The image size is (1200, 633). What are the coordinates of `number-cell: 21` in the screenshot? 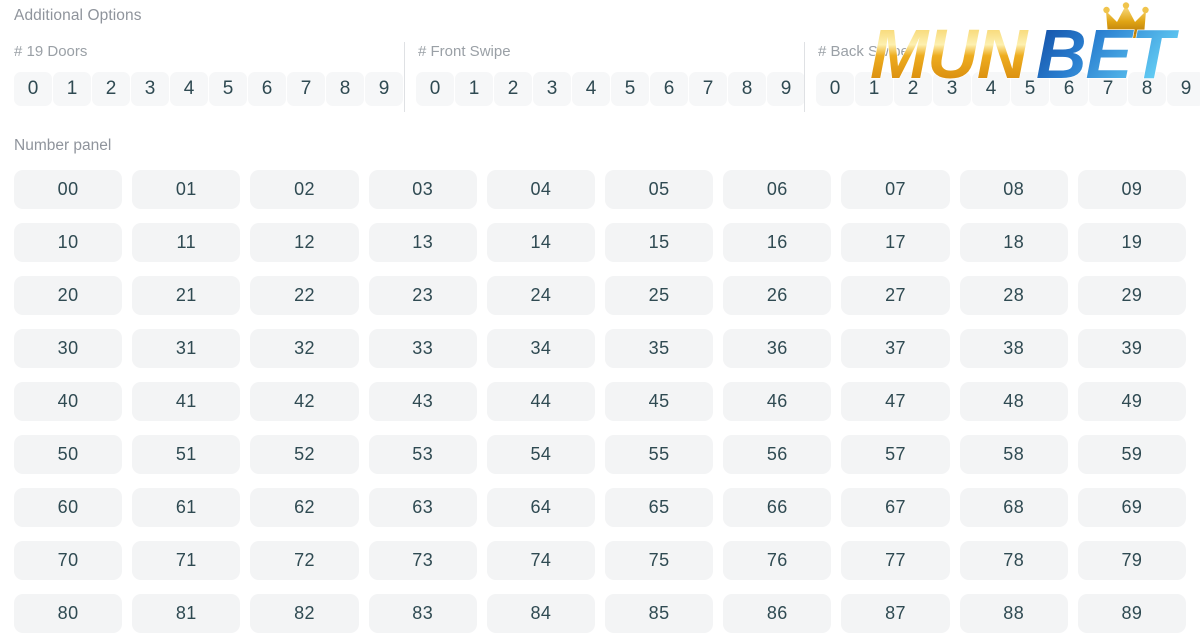 It's located at (186, 295).